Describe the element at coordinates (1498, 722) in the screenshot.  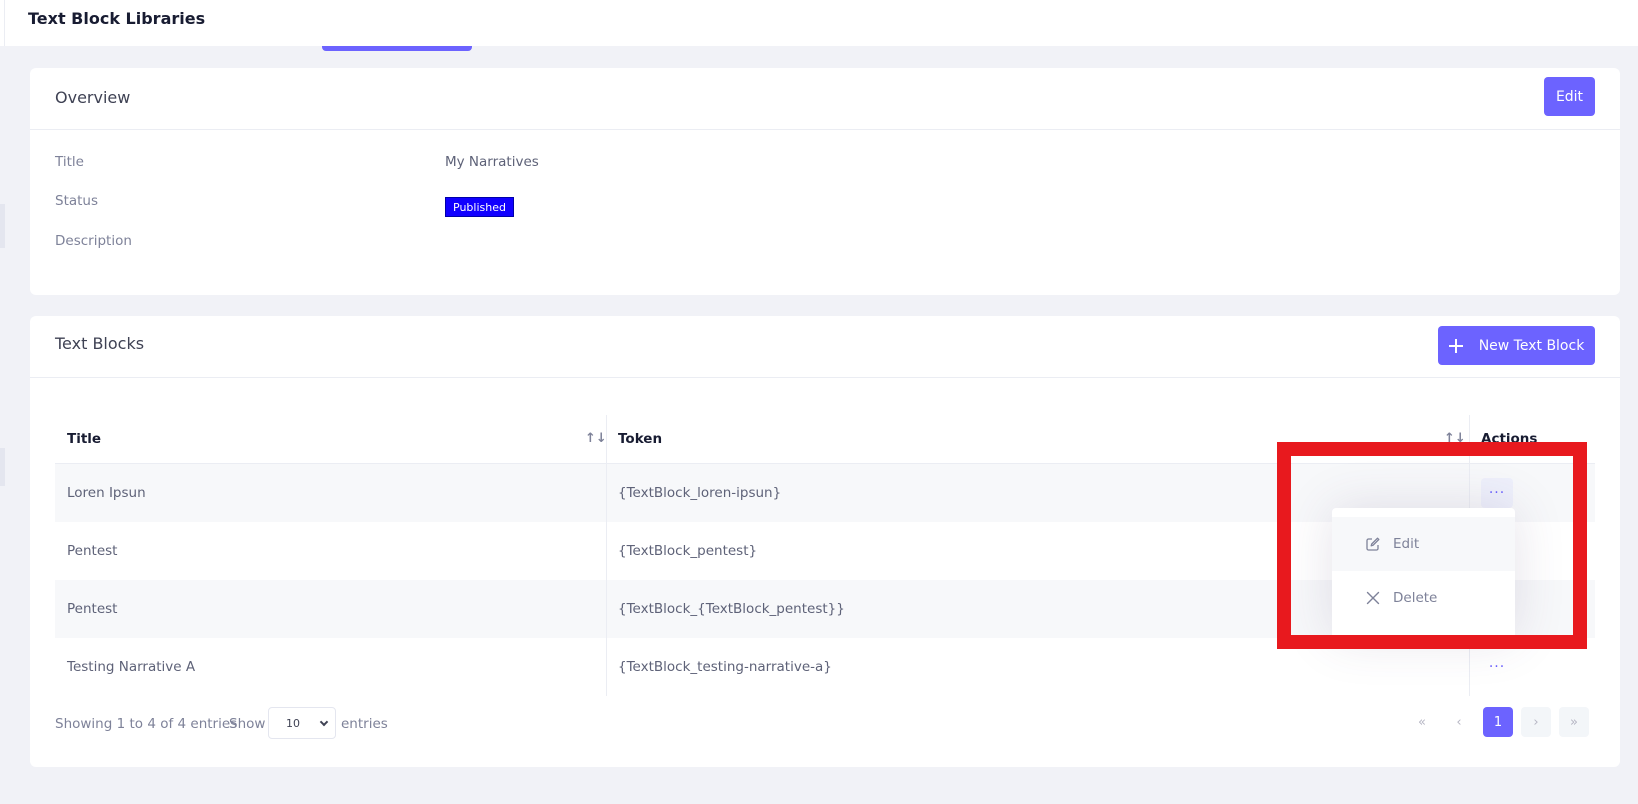
I see `page-button: 1` at that location.